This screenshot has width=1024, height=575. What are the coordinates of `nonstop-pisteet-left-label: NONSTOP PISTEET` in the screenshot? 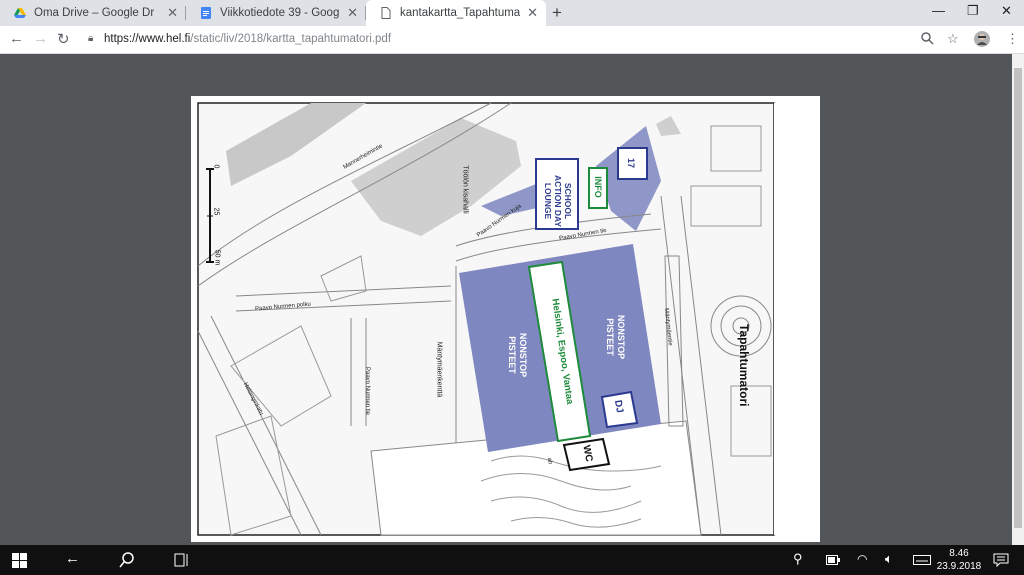 It's located at (517, 355).